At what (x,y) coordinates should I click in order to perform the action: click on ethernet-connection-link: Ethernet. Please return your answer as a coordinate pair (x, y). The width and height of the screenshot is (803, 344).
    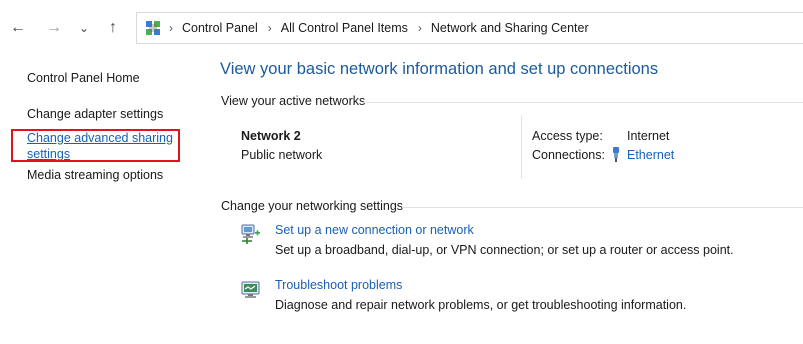
    Looking at the image, I should click on (642, 154).